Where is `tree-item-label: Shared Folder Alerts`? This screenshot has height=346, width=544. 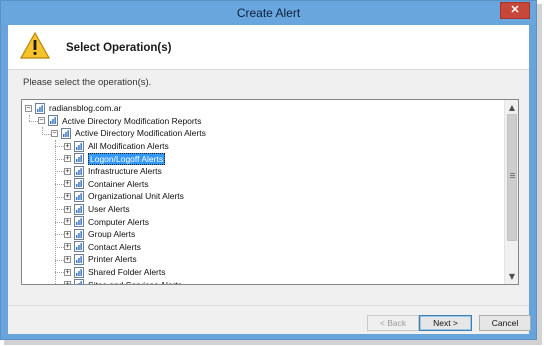 tree-item-label: Shared Folder Alerts is located at coordinates (127, 272).